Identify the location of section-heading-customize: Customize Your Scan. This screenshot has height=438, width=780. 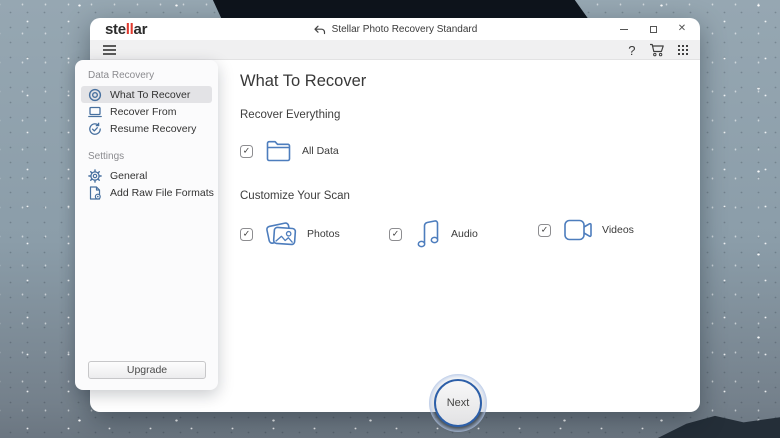
(295, 196).